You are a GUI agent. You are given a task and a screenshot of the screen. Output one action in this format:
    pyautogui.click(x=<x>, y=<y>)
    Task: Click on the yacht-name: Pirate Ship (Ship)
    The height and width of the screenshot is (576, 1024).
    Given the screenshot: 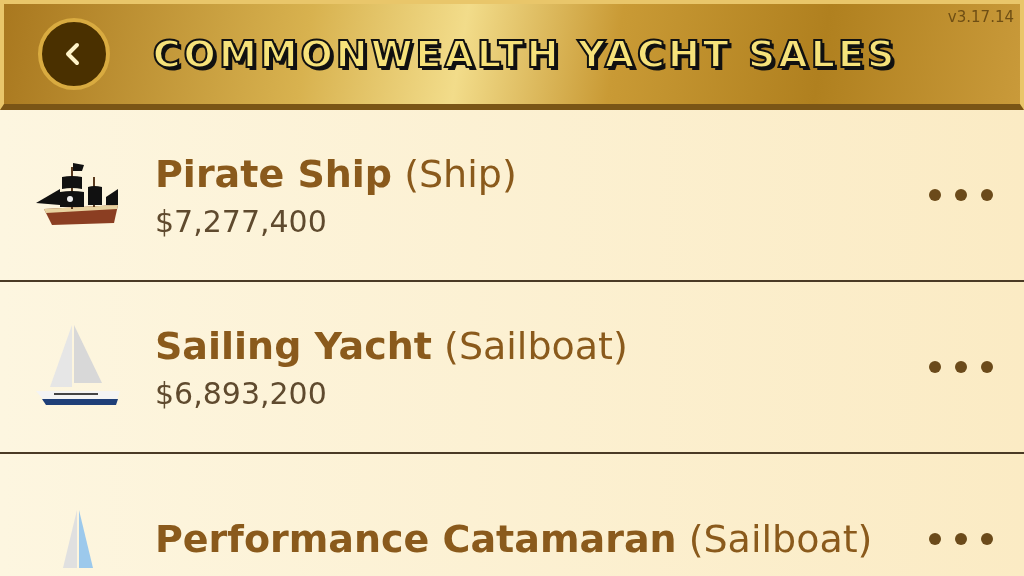 What is the action you would take?
    pyautogui.click(x=336, y=173)
    